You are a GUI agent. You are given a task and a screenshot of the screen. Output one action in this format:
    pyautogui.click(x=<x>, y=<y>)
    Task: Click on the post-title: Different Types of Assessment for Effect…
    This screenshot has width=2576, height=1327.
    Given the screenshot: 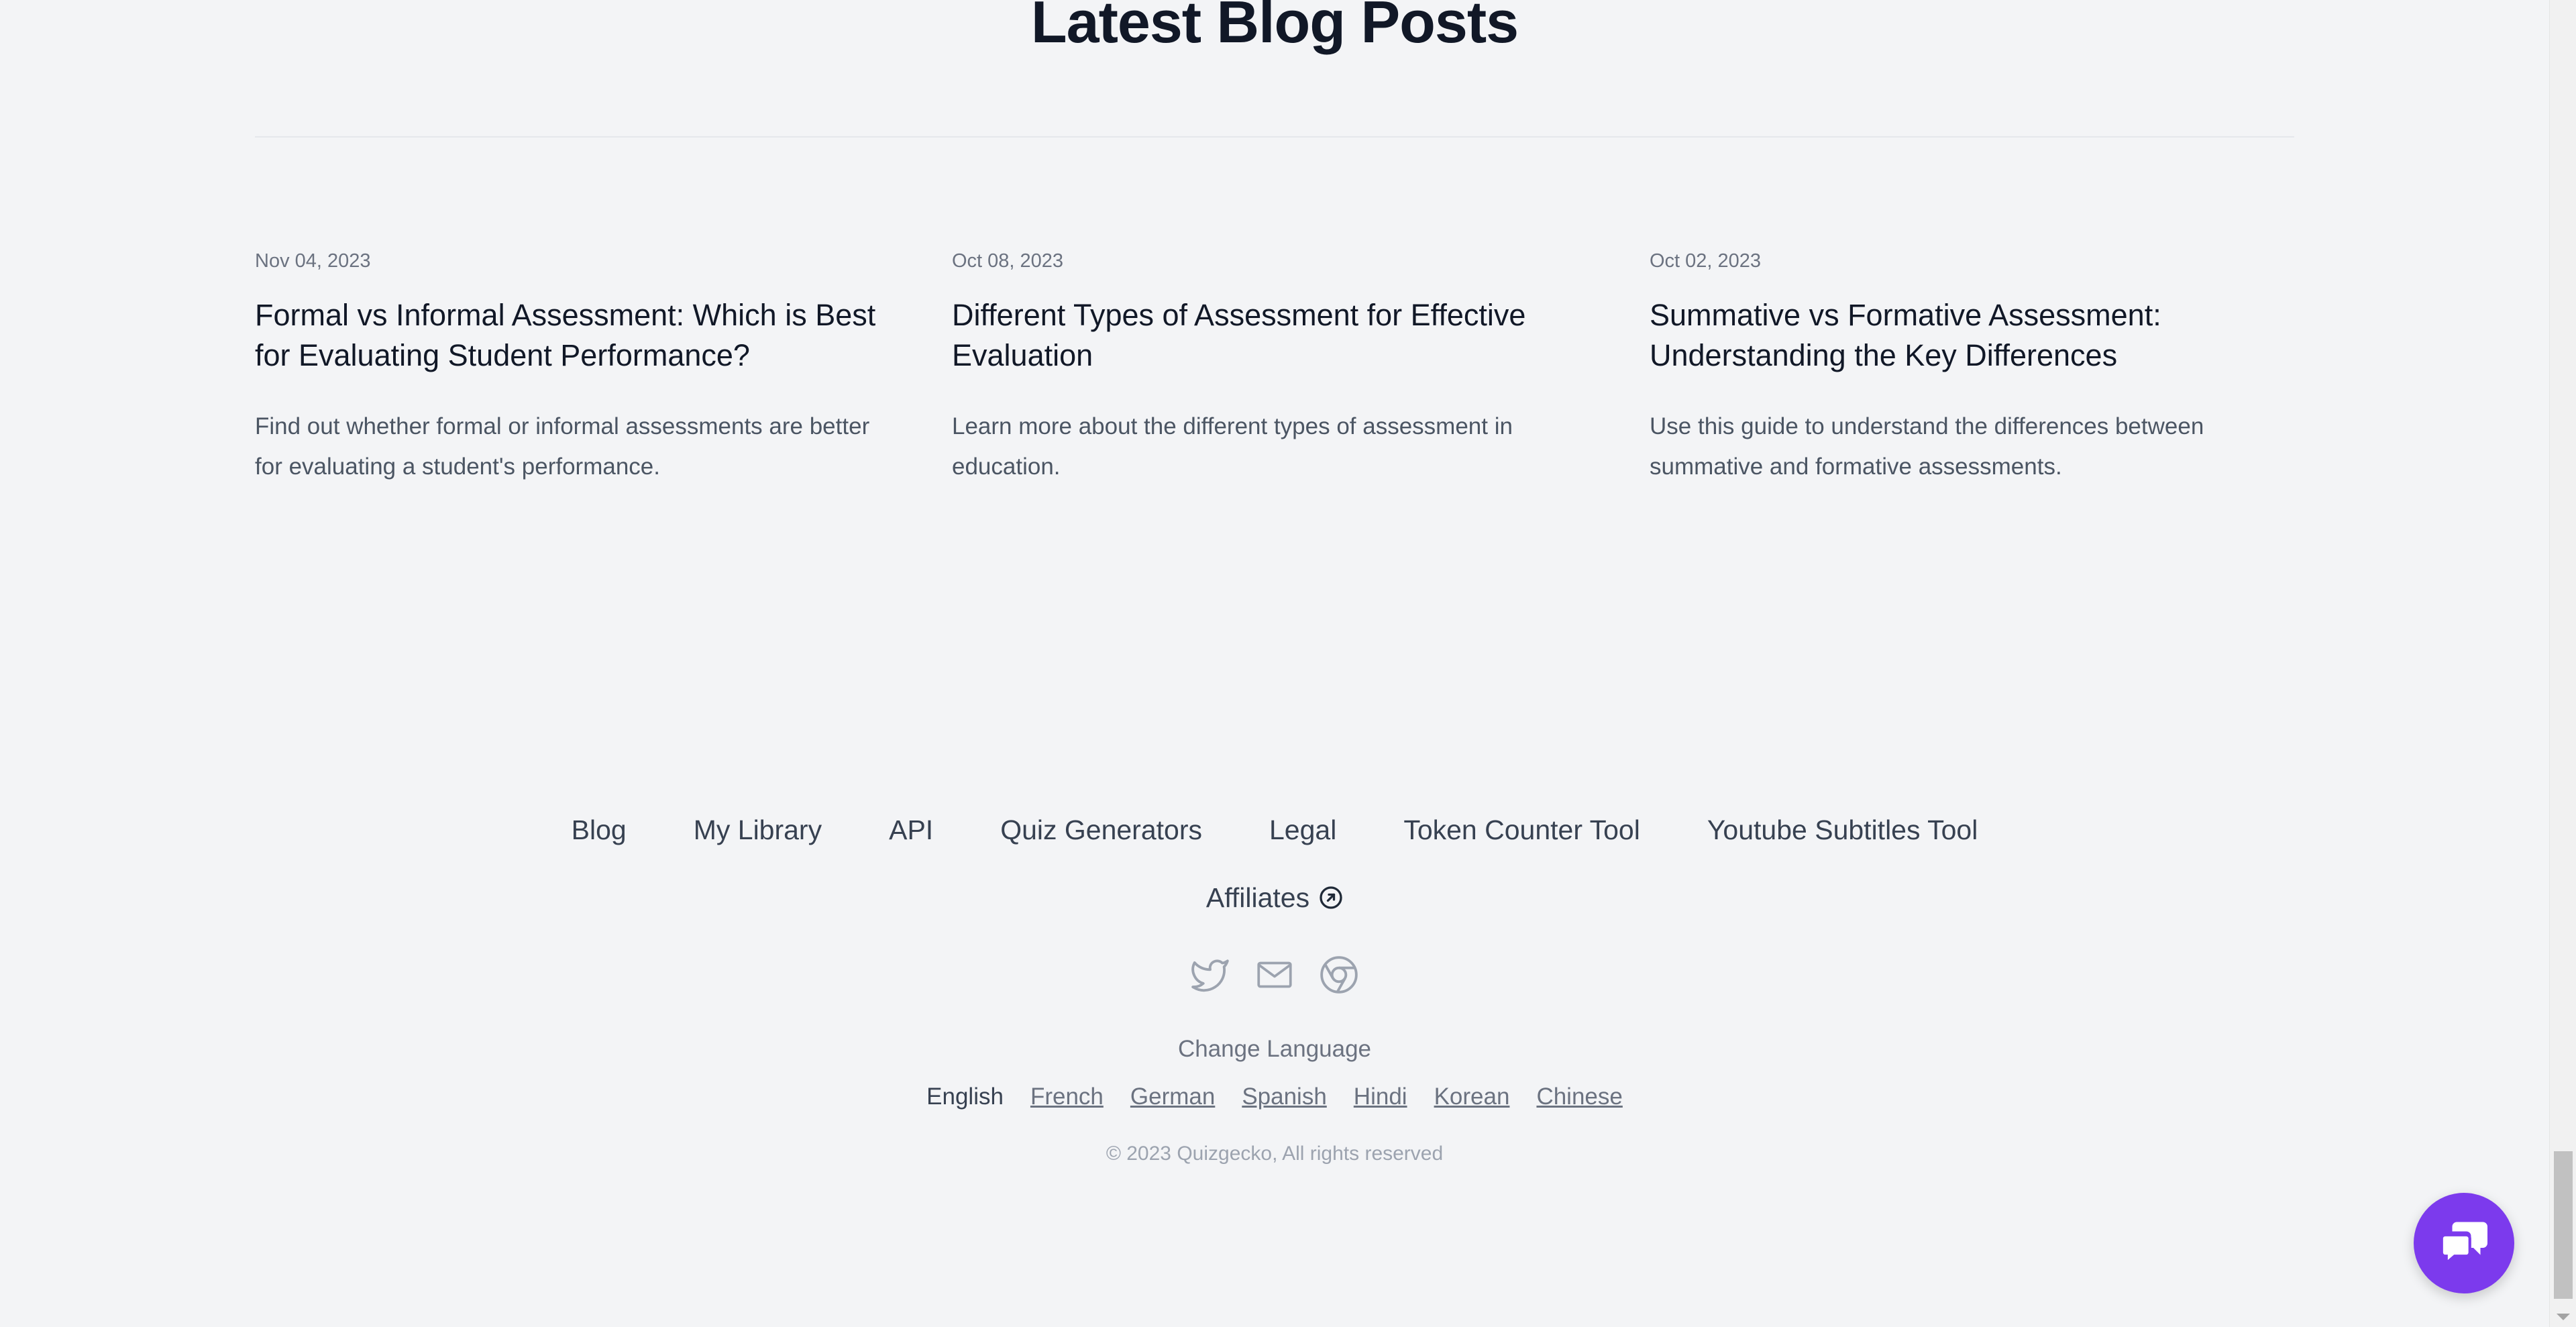 What is the action you would take?
    pyautogui.click(x=1267, y=335)
    